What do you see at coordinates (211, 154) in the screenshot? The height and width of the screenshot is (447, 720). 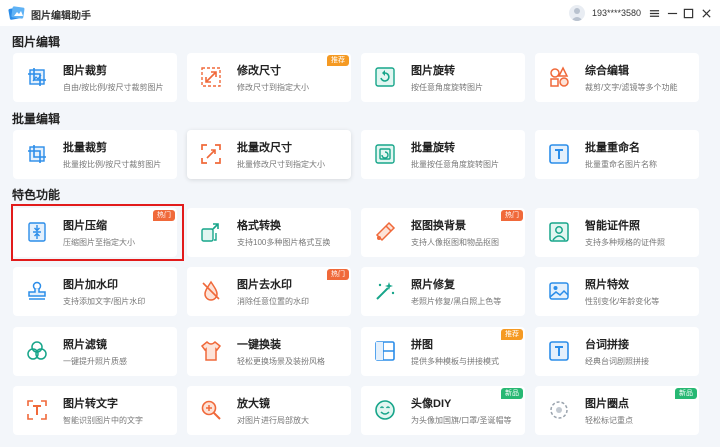 I see `batch-resize-icon` at bounding box center [211, 154].